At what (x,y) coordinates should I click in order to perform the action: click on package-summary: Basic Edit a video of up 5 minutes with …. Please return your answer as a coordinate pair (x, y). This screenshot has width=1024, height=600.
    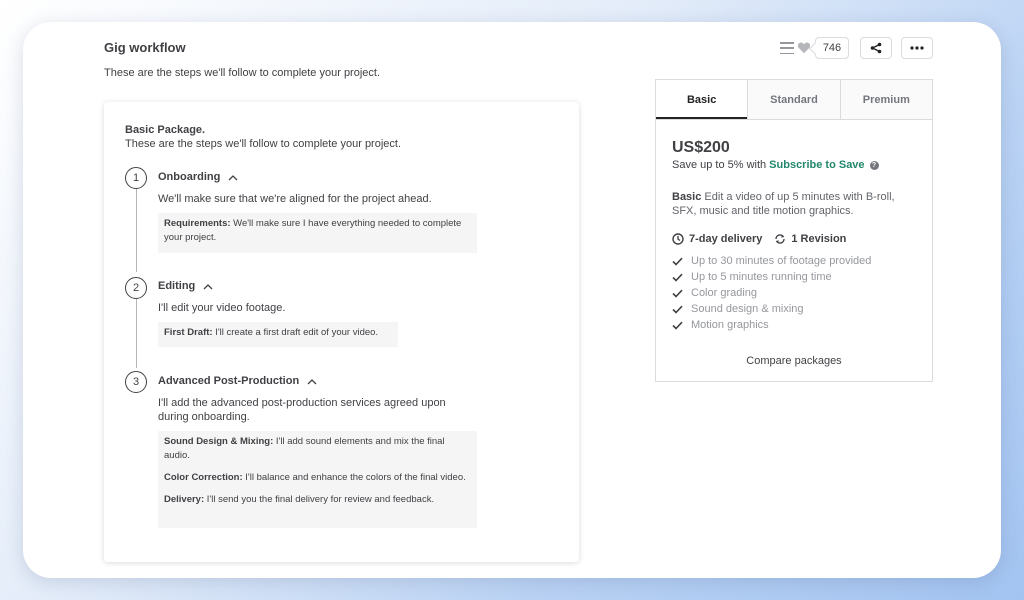
    Looking at the image, I should click on (797, 204).